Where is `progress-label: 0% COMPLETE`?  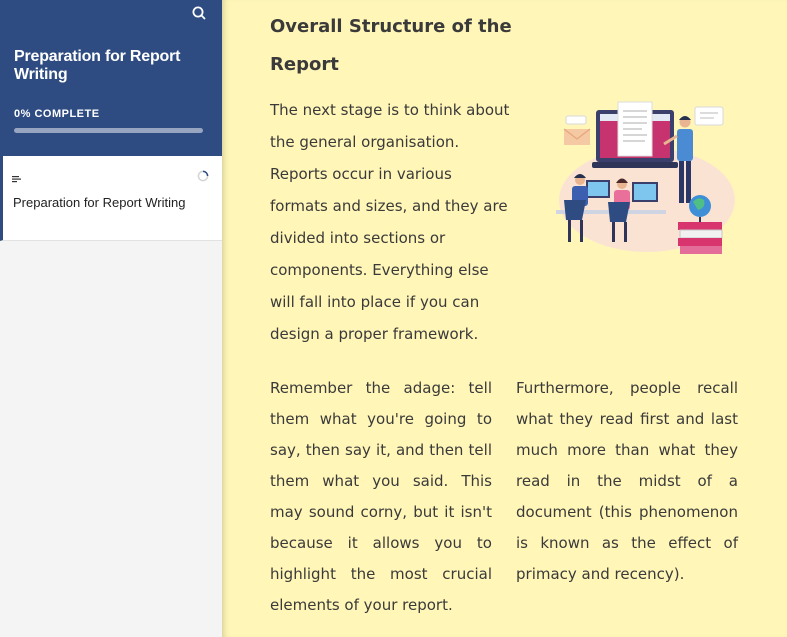 progress-label: 0% COMPLETE is located at coordinates (57, 114).